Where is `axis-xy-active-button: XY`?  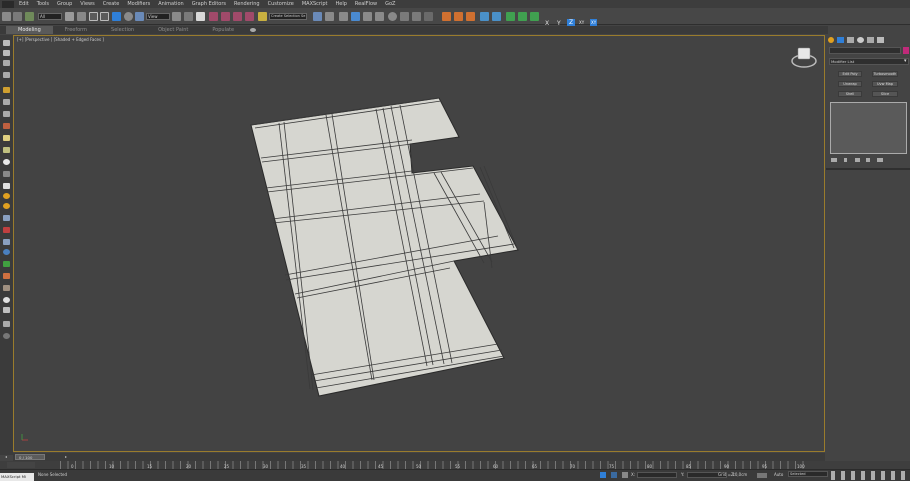 axis-xy-active-button: XY is located at coordinates (594, 22).